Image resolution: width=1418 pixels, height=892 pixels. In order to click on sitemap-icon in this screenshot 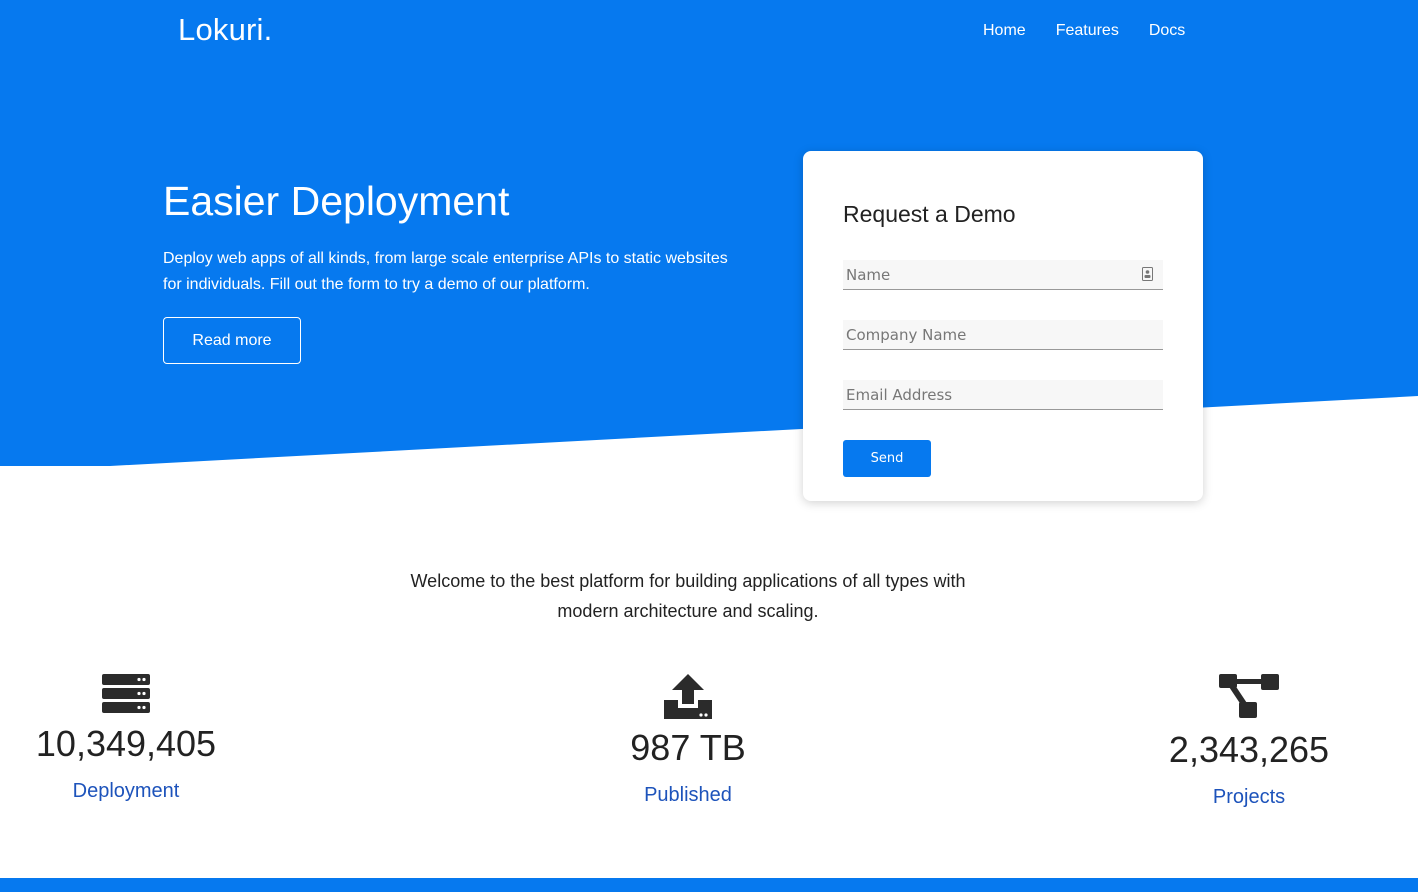, I will do `click(1249, 696)`.